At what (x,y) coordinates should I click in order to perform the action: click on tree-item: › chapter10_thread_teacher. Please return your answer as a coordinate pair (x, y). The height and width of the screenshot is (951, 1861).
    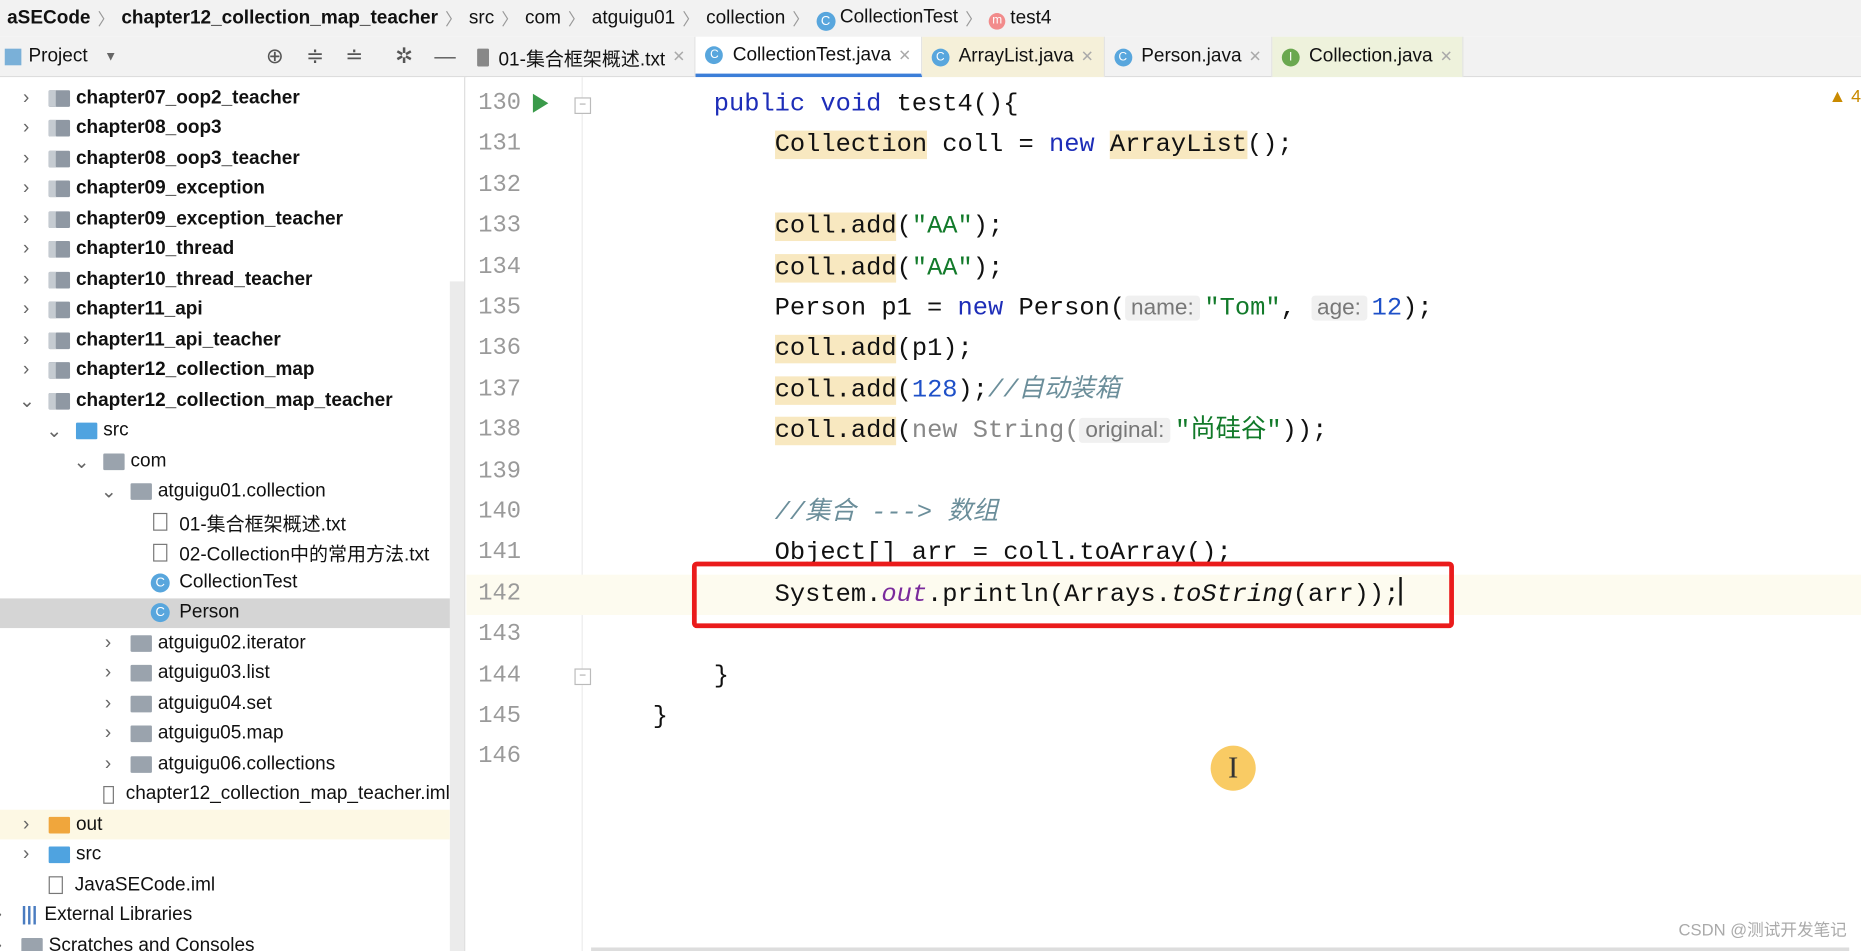
    Looking at the image, I should click on (225, 280).